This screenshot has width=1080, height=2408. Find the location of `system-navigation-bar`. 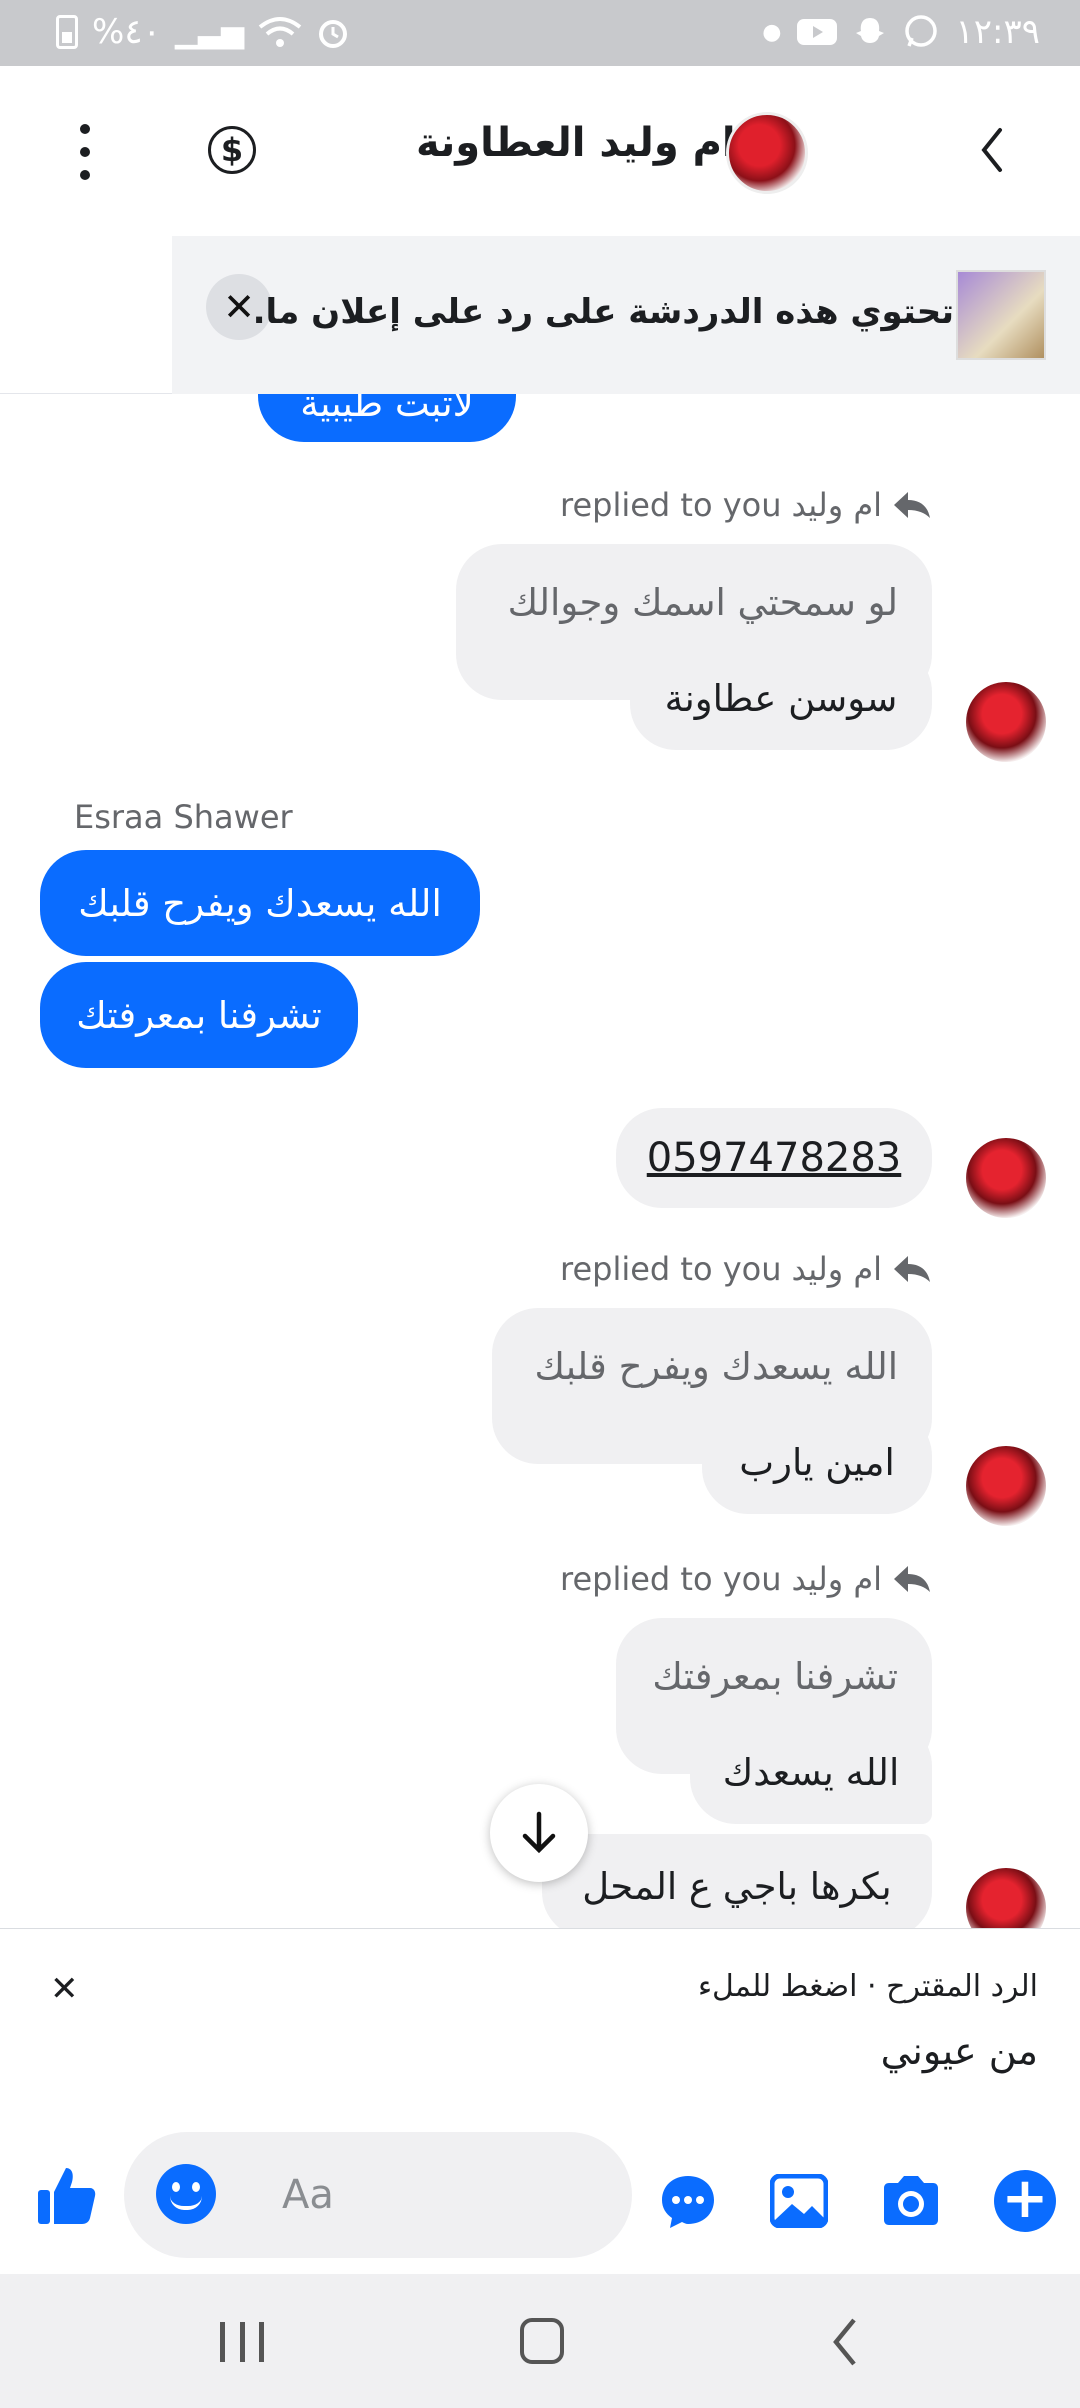

system-navigation-bar is located at coordinates (540, 2341).